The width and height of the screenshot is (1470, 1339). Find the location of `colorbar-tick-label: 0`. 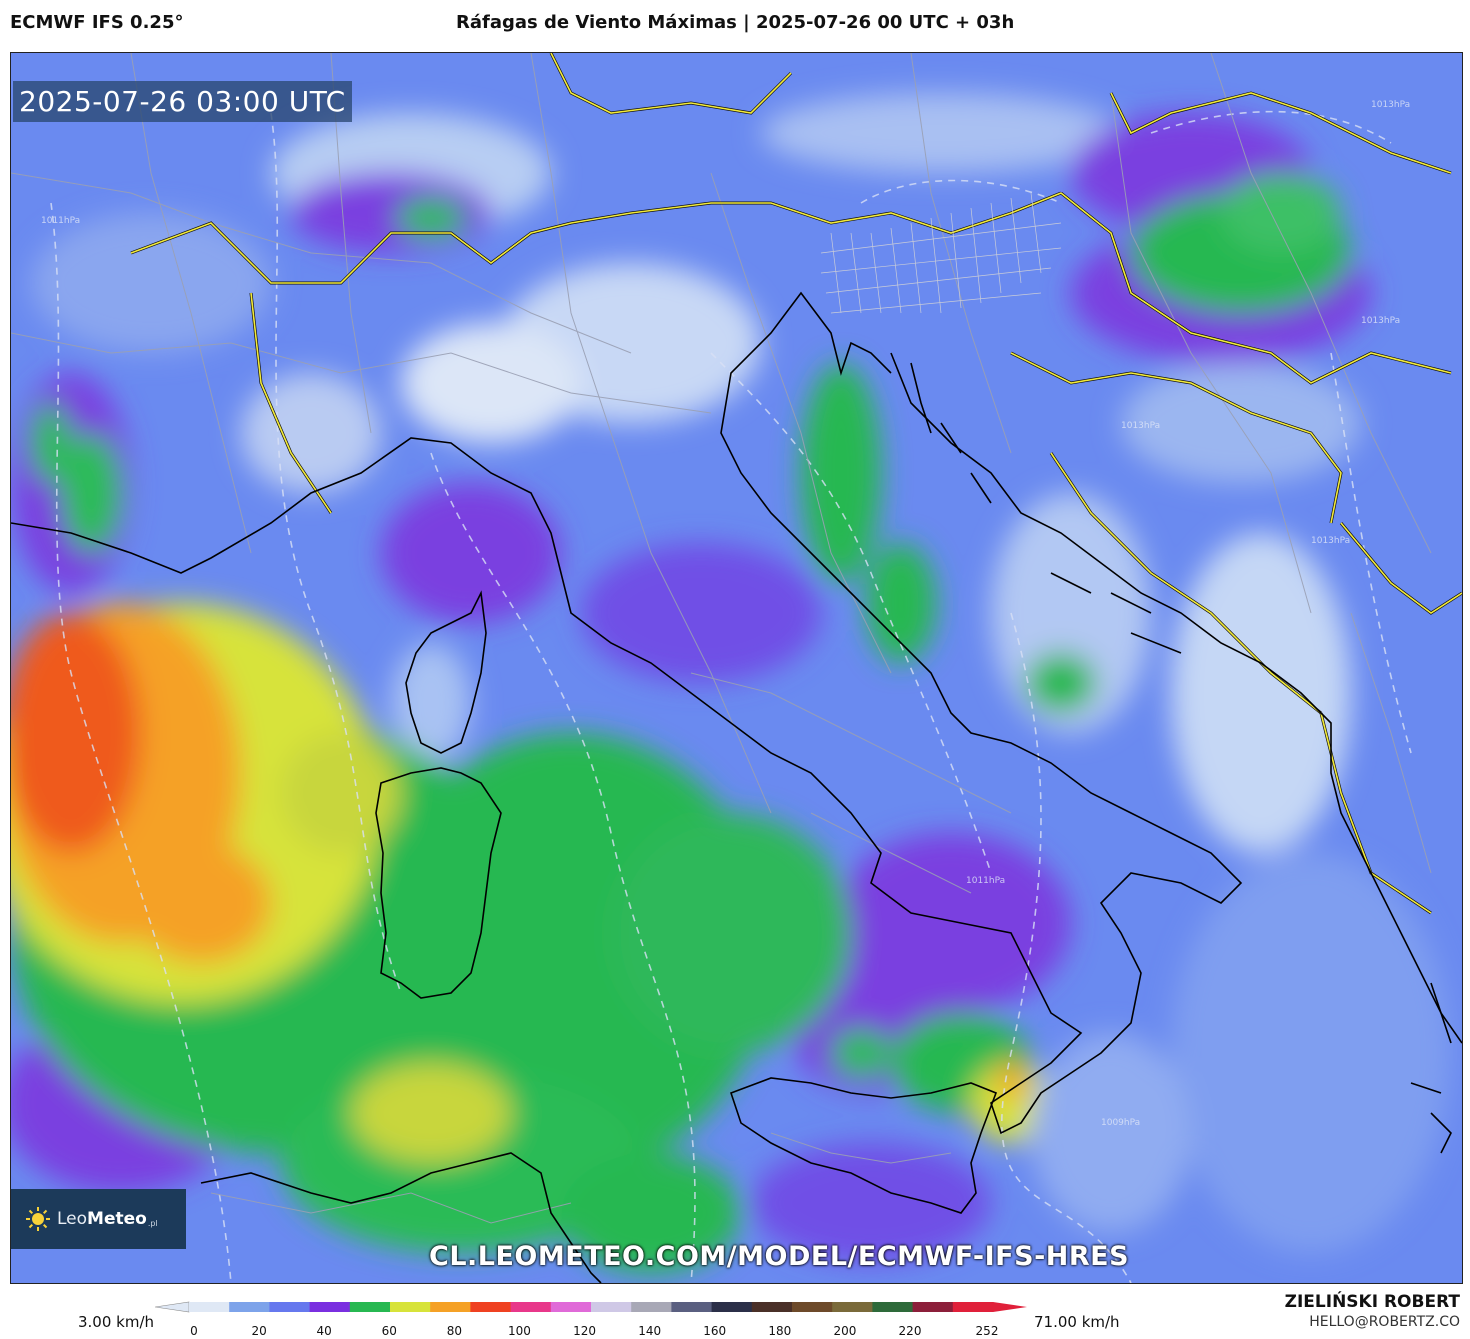

colorbar-tick-label: 0 is located at coordinates (194, 1331).